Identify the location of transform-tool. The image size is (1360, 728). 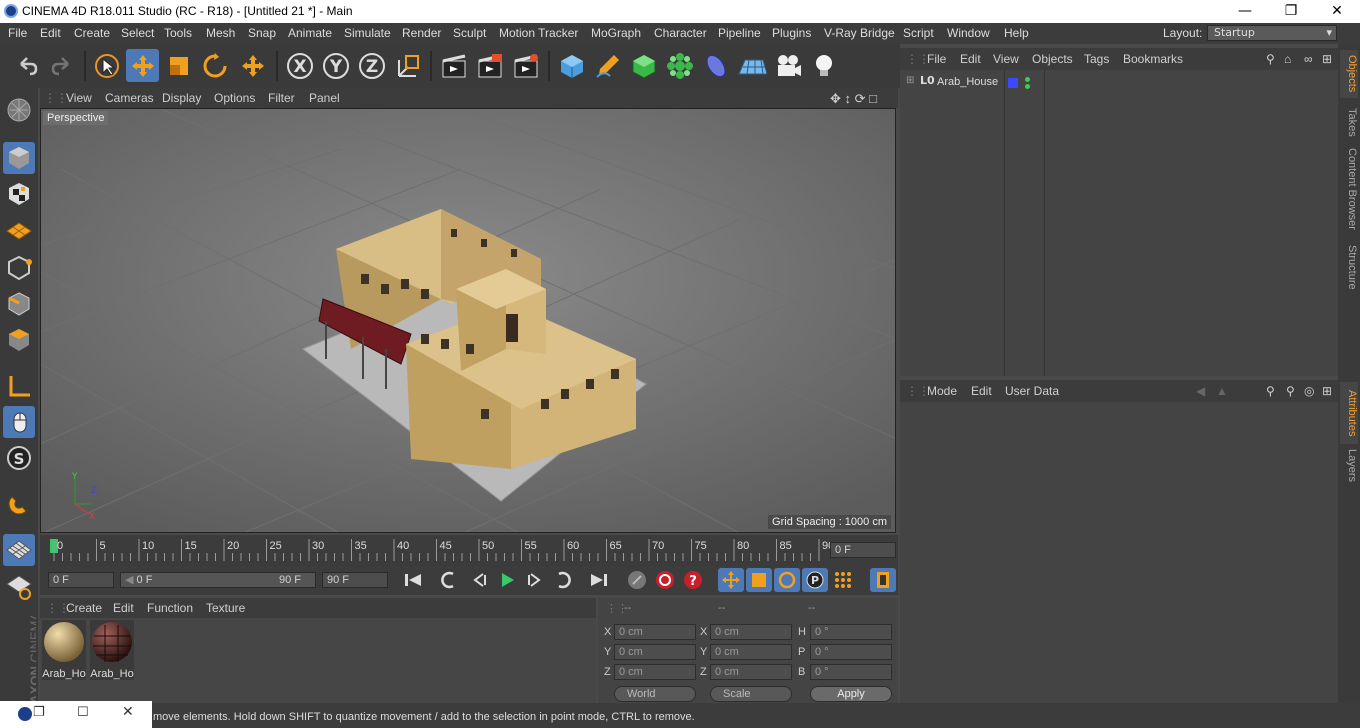
(252, 65).